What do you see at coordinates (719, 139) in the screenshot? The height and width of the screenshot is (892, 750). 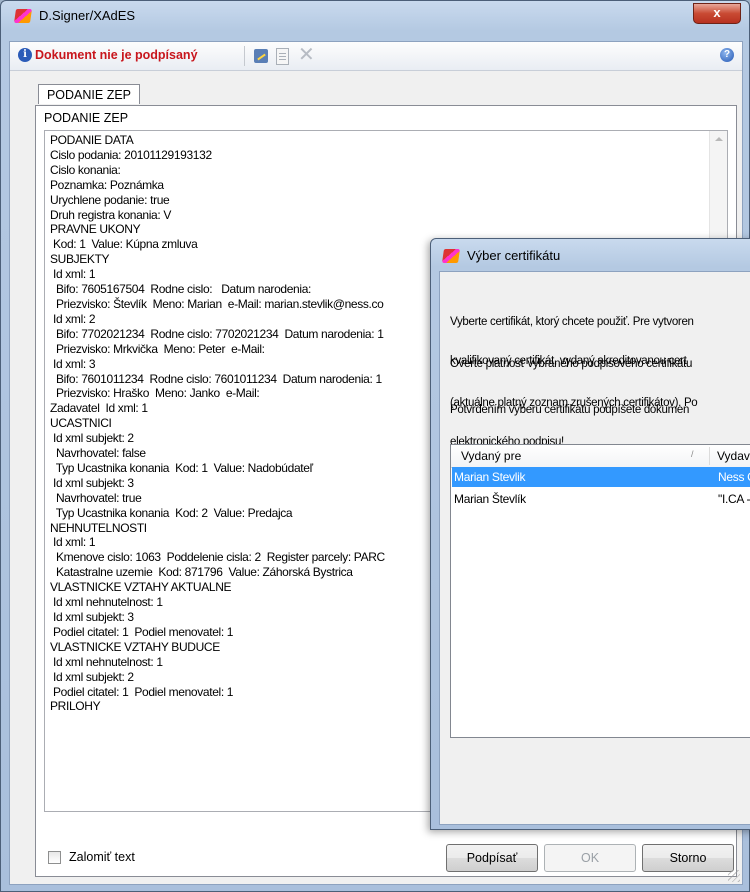 I see `scroll-up-arrow-icon` at bounding box center [719, 139].